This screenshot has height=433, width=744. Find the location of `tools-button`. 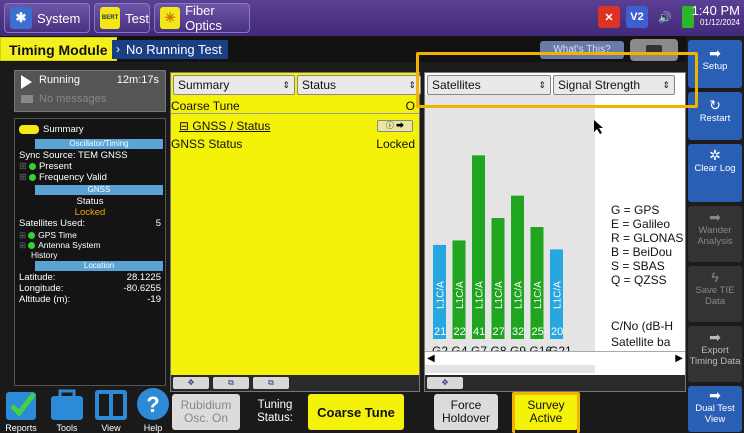

tools-button is located at coordinates (67, 404).